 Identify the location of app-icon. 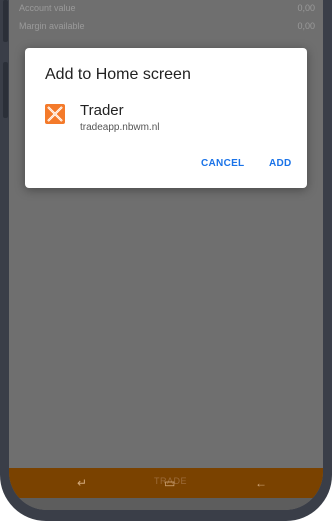
(55, 114).